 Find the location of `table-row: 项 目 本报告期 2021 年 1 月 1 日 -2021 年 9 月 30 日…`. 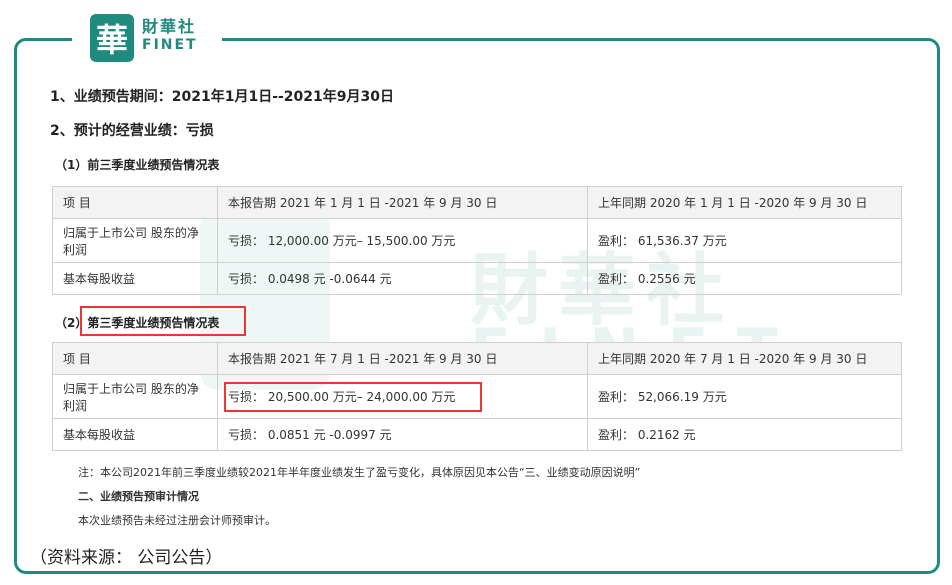

table-row: 项 目 本报告期 2021 年 1 月 1 日 -2021 年 9 月 30 日… is located at coordinates (477, 202).